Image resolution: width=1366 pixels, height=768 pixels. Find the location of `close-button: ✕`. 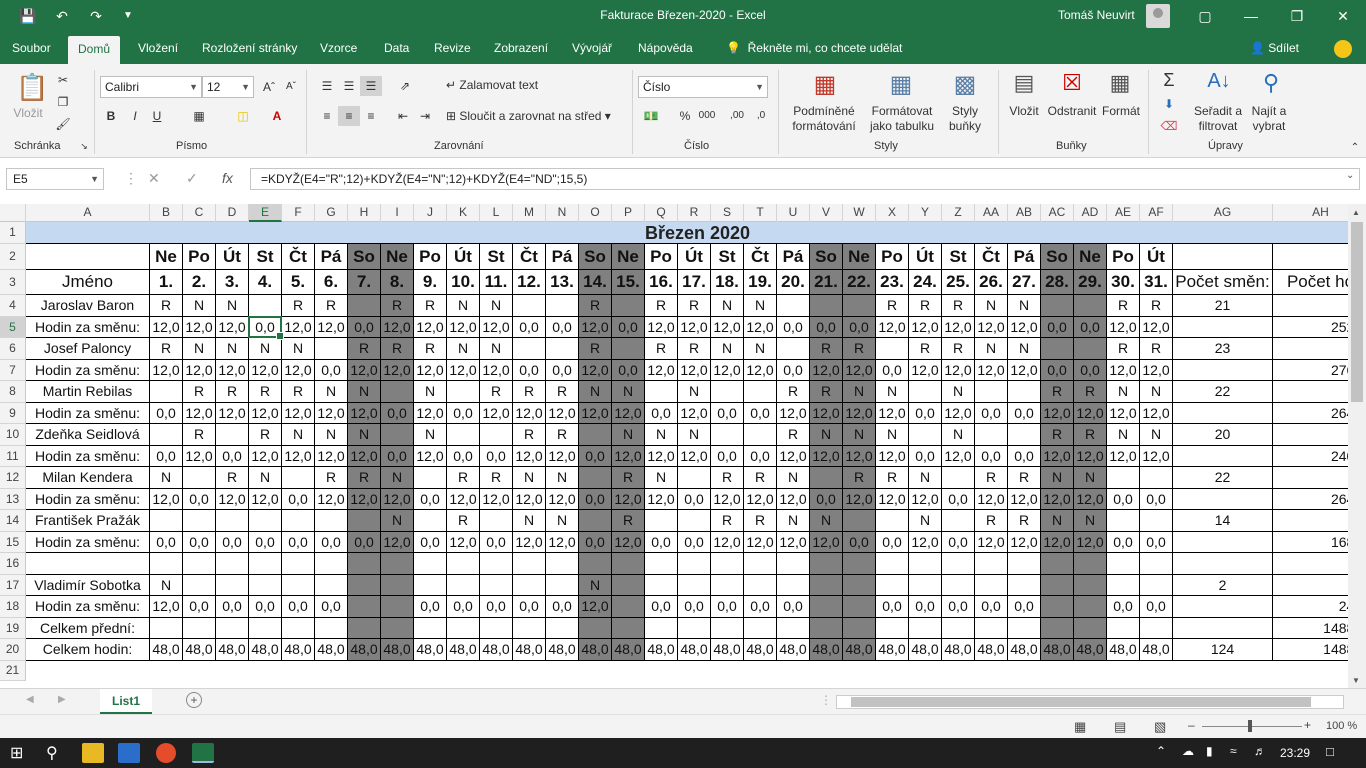

close-button: ✕ is located at coordinates (1343, 16).